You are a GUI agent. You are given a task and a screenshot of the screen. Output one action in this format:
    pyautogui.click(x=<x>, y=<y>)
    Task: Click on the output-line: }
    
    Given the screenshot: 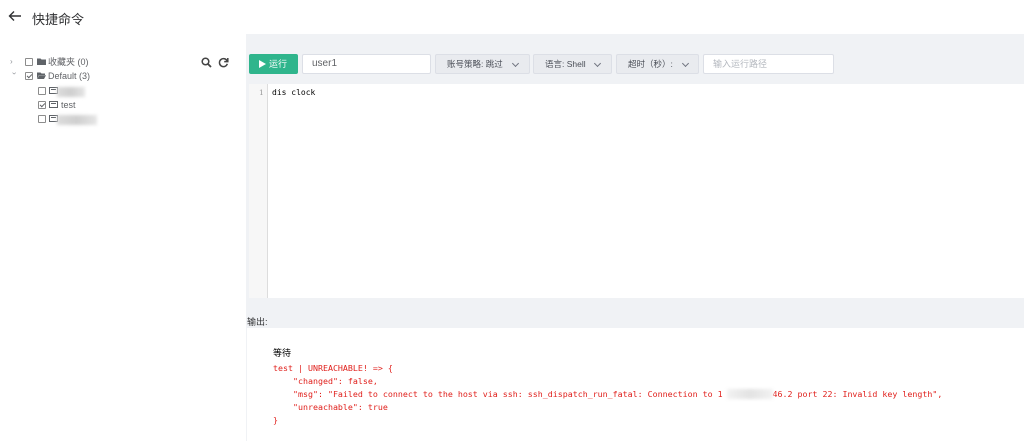 What is the action you would take?
    pyautogui.click(x=275, y=420)
    